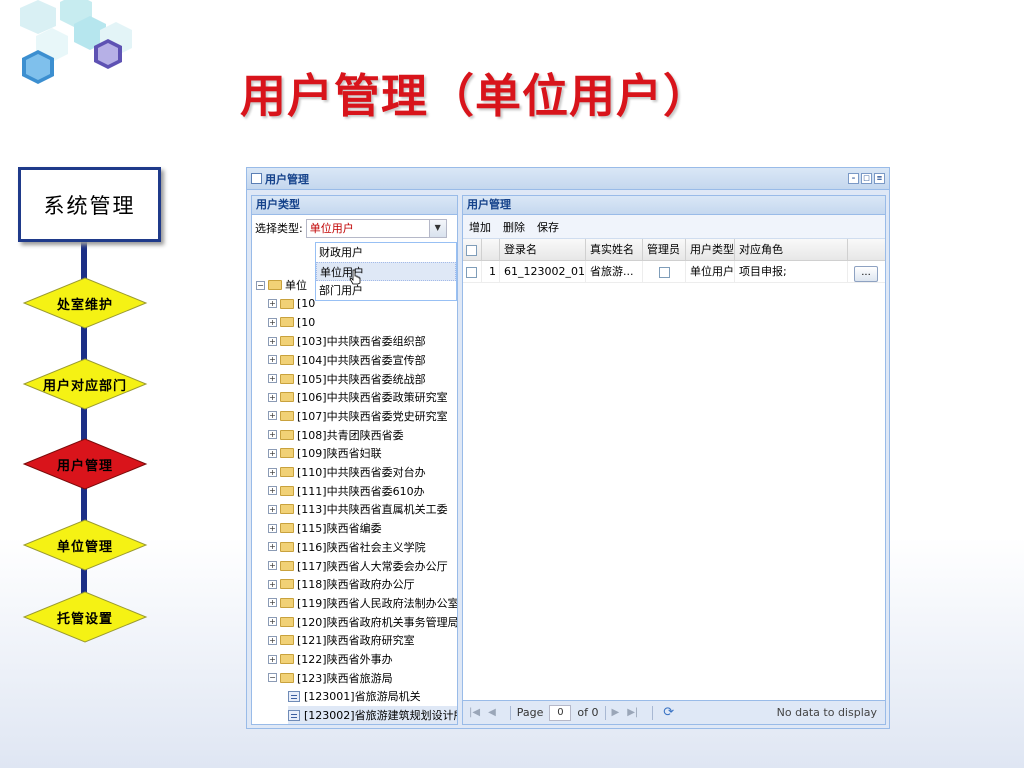  What do you see at coordinates (437, 228) in the screenshot?
I see `chevron-down-icon: ▼` at bounding box center [437, 228].